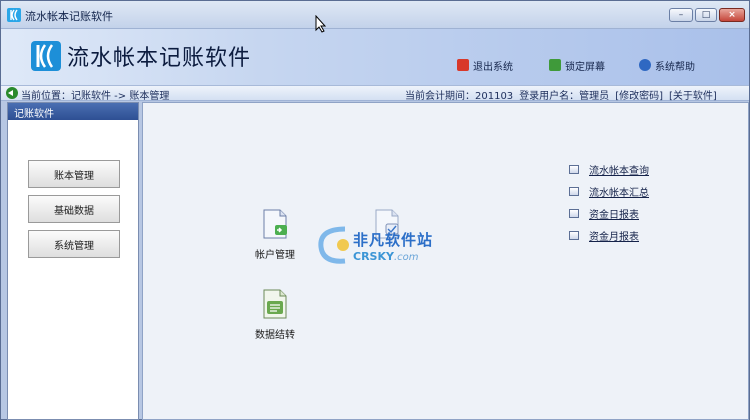  I want to click on watermark-en-text: CRSKY.com, so click(386, 256).